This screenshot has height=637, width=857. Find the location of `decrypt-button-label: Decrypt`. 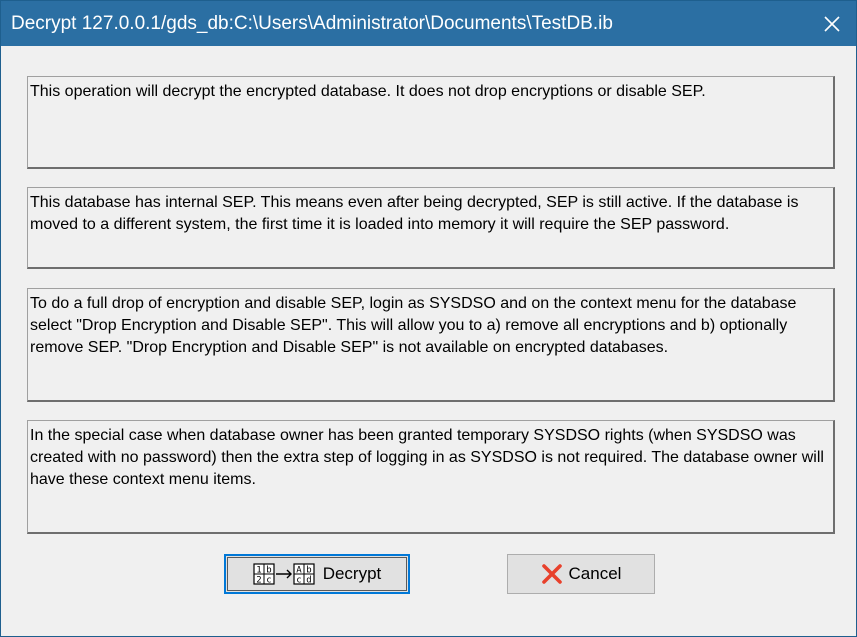

decrypt-button-label: Decrypt is located at coordinates (352, 573).